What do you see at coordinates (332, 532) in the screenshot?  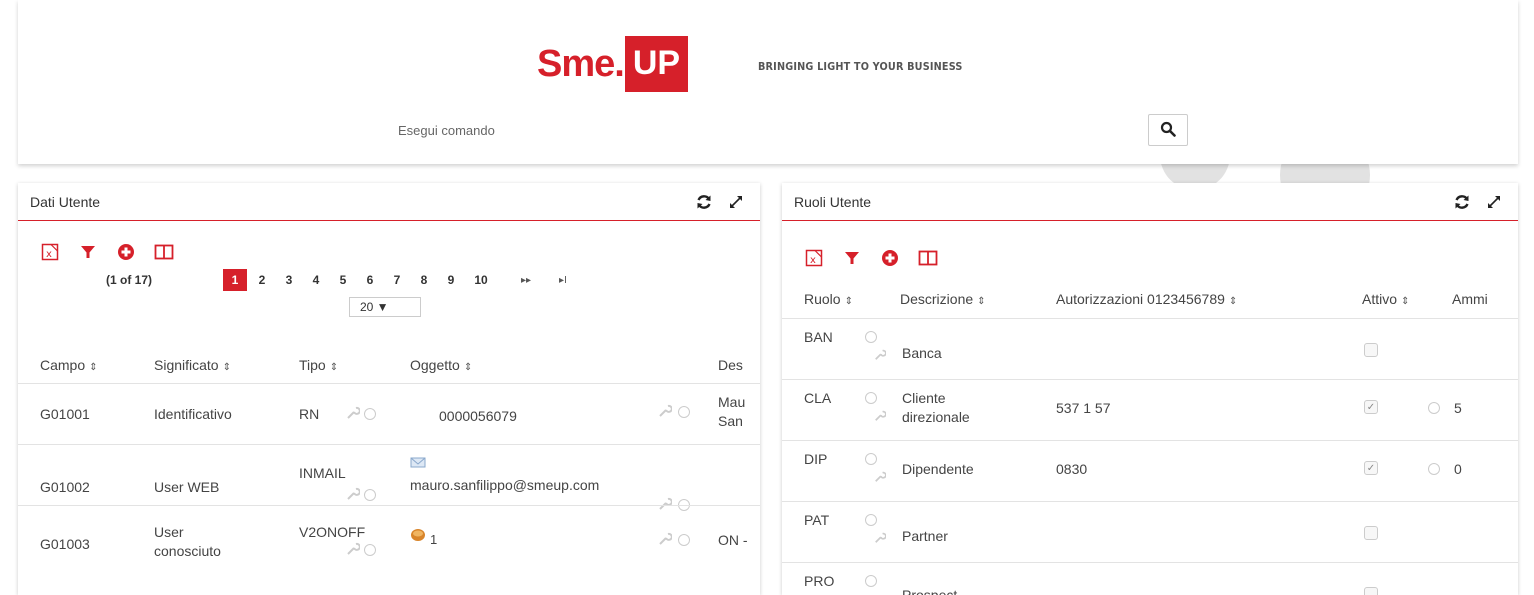 I see `cell-tipo: V2ONOFF` at bounding box center [332, 532].